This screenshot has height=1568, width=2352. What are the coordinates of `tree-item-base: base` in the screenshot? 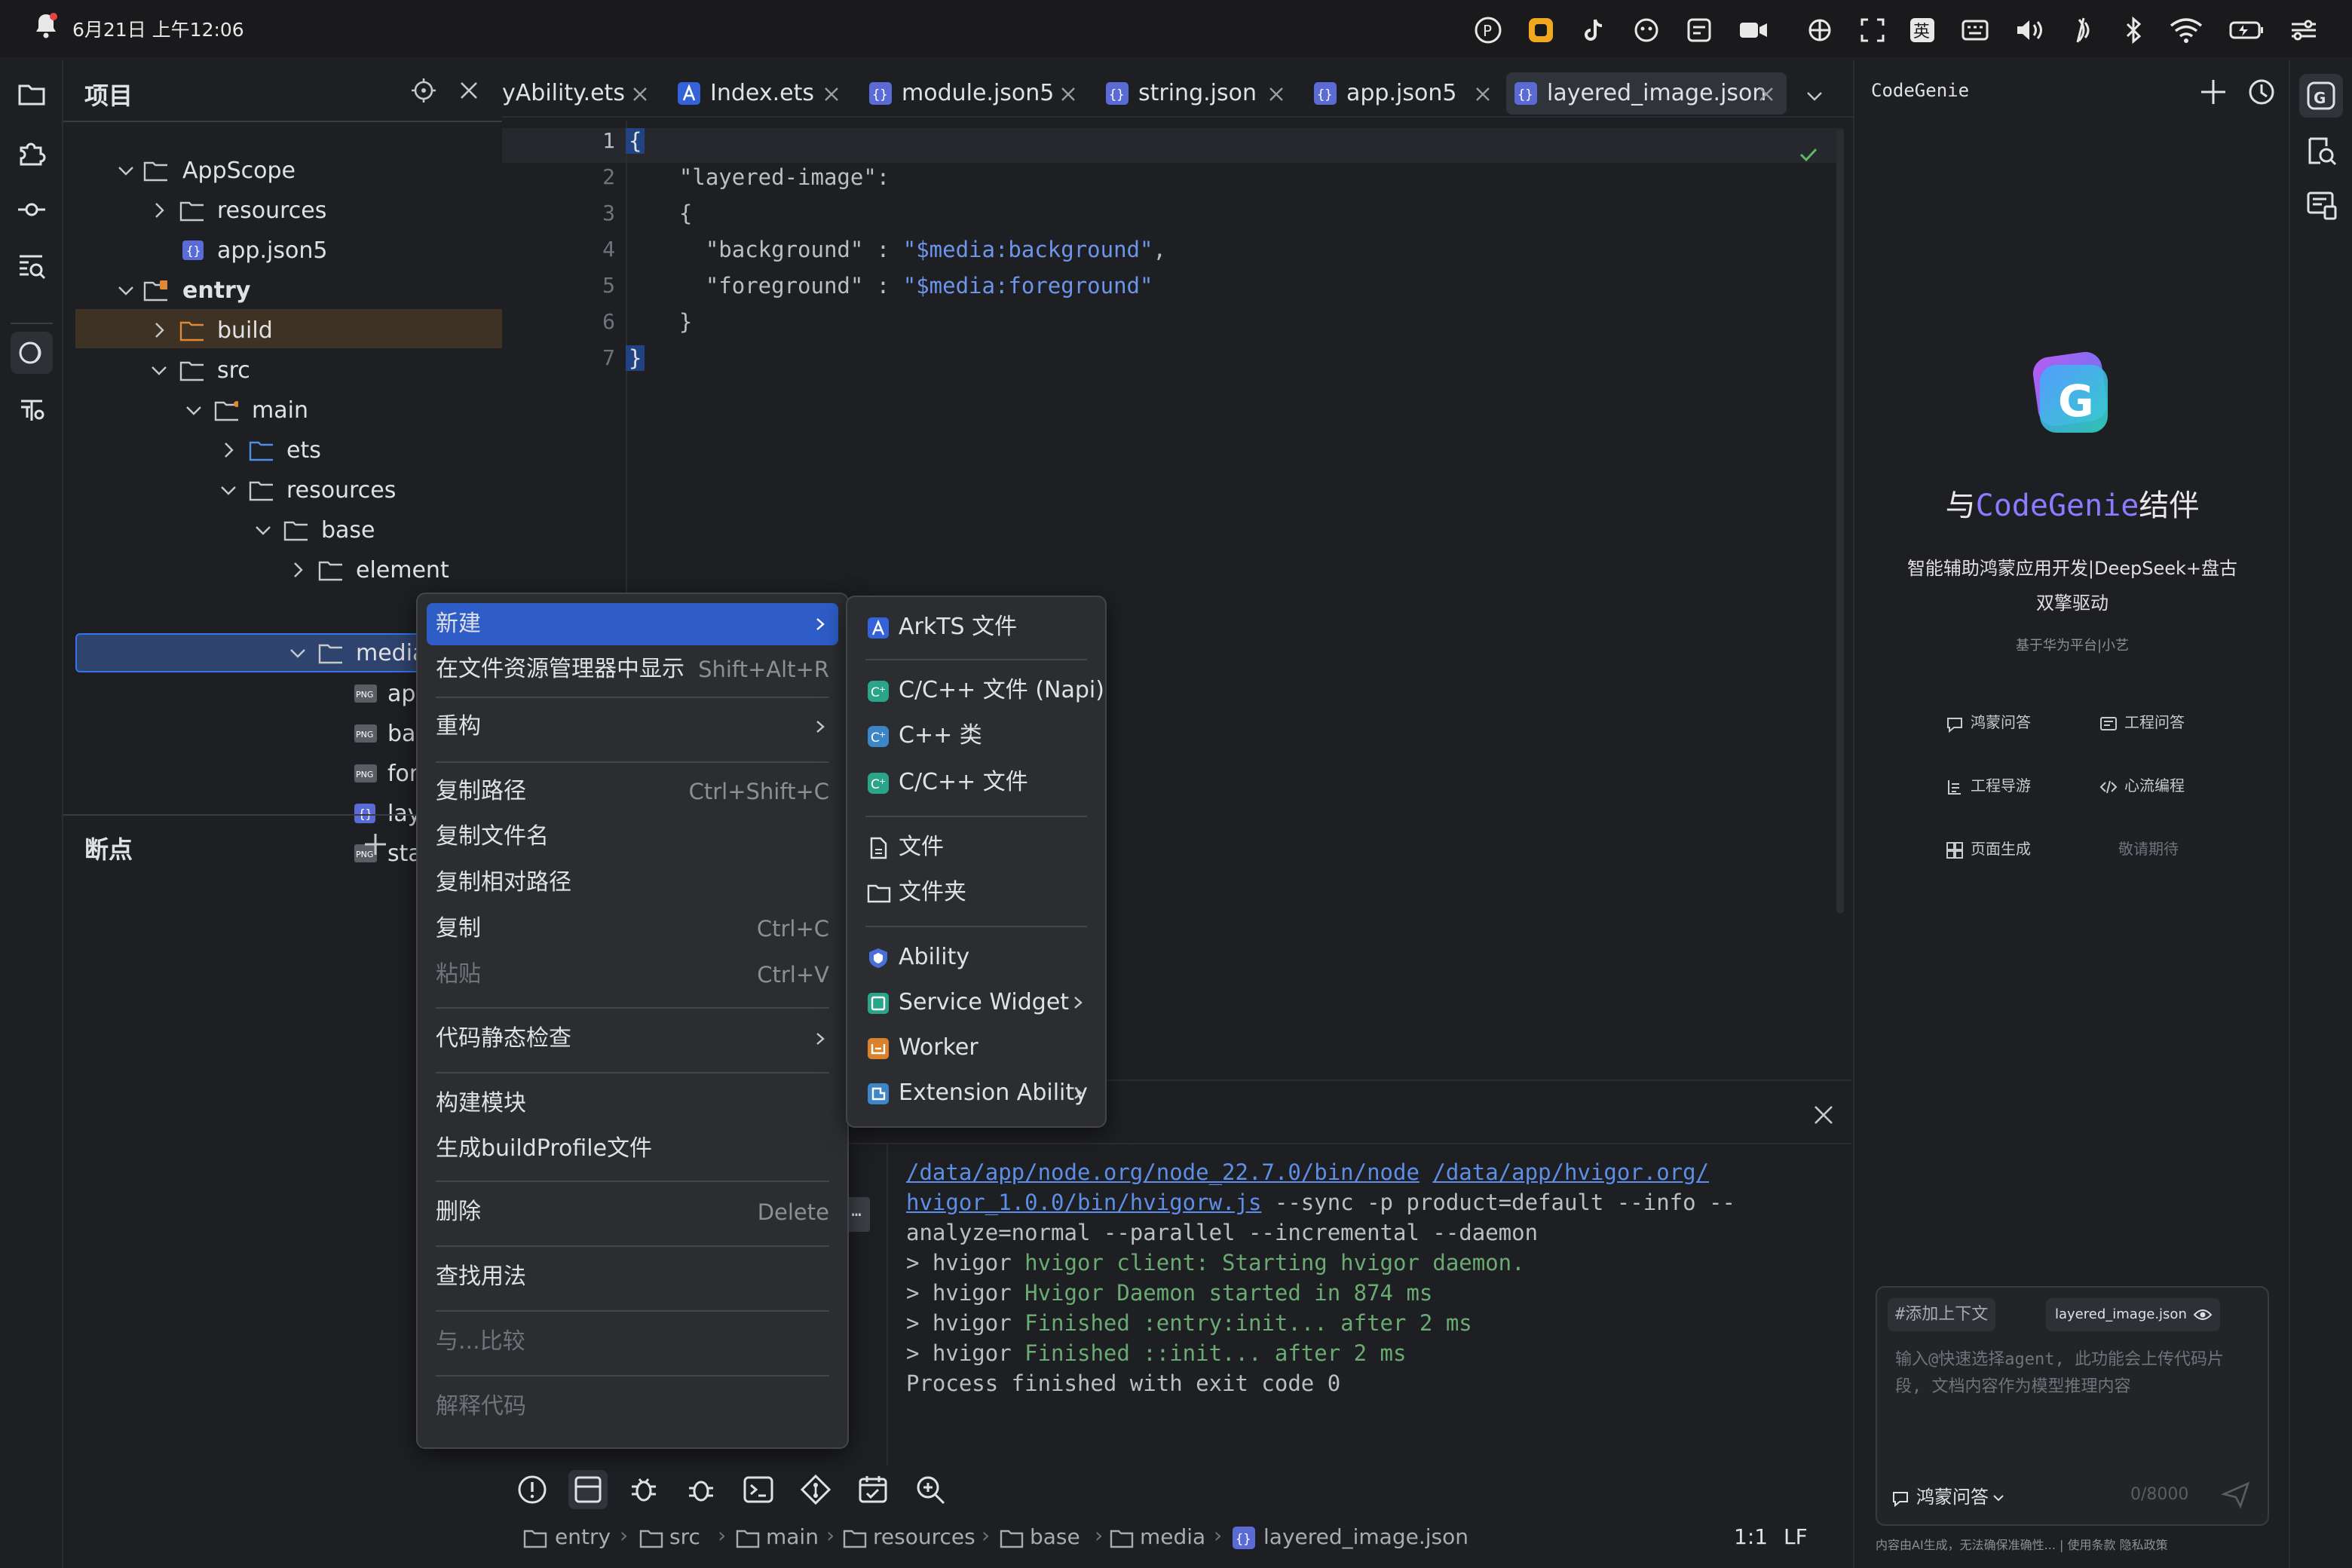 It's located at (282, 530).